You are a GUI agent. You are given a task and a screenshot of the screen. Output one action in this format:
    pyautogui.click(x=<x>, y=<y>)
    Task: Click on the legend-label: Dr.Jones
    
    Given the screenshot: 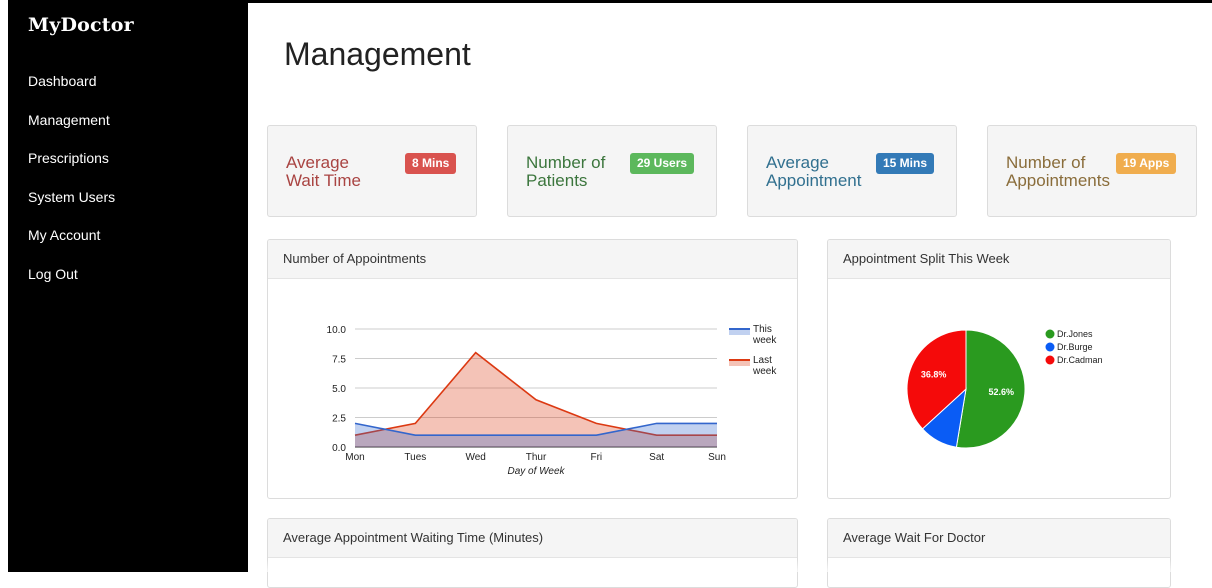 What is the action you would take?
    pyautogui.click(x=1075, y=334)
    